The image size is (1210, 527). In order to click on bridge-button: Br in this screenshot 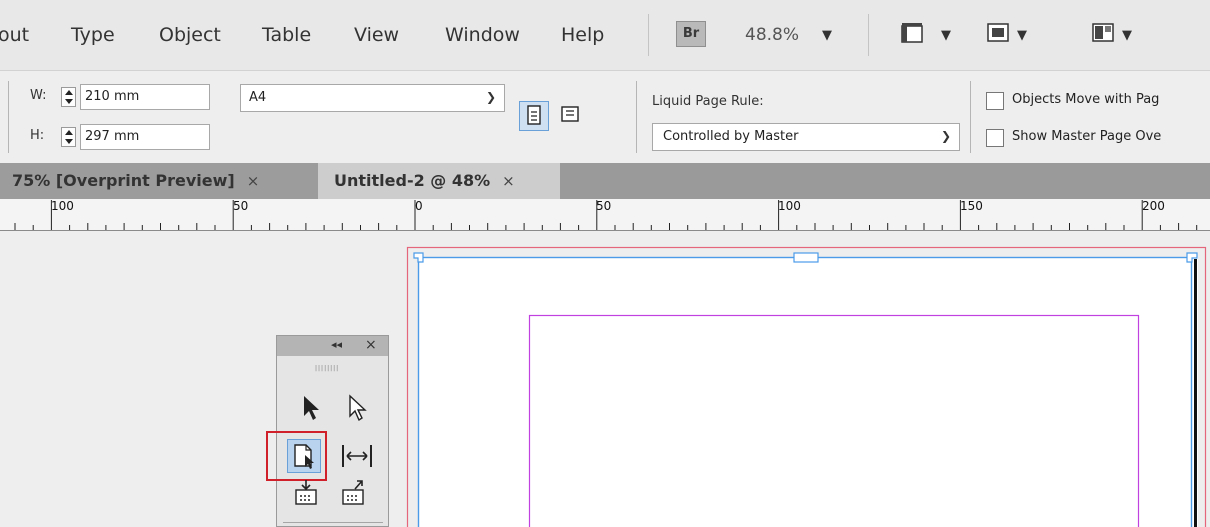, I will do `click(691, 34)`.